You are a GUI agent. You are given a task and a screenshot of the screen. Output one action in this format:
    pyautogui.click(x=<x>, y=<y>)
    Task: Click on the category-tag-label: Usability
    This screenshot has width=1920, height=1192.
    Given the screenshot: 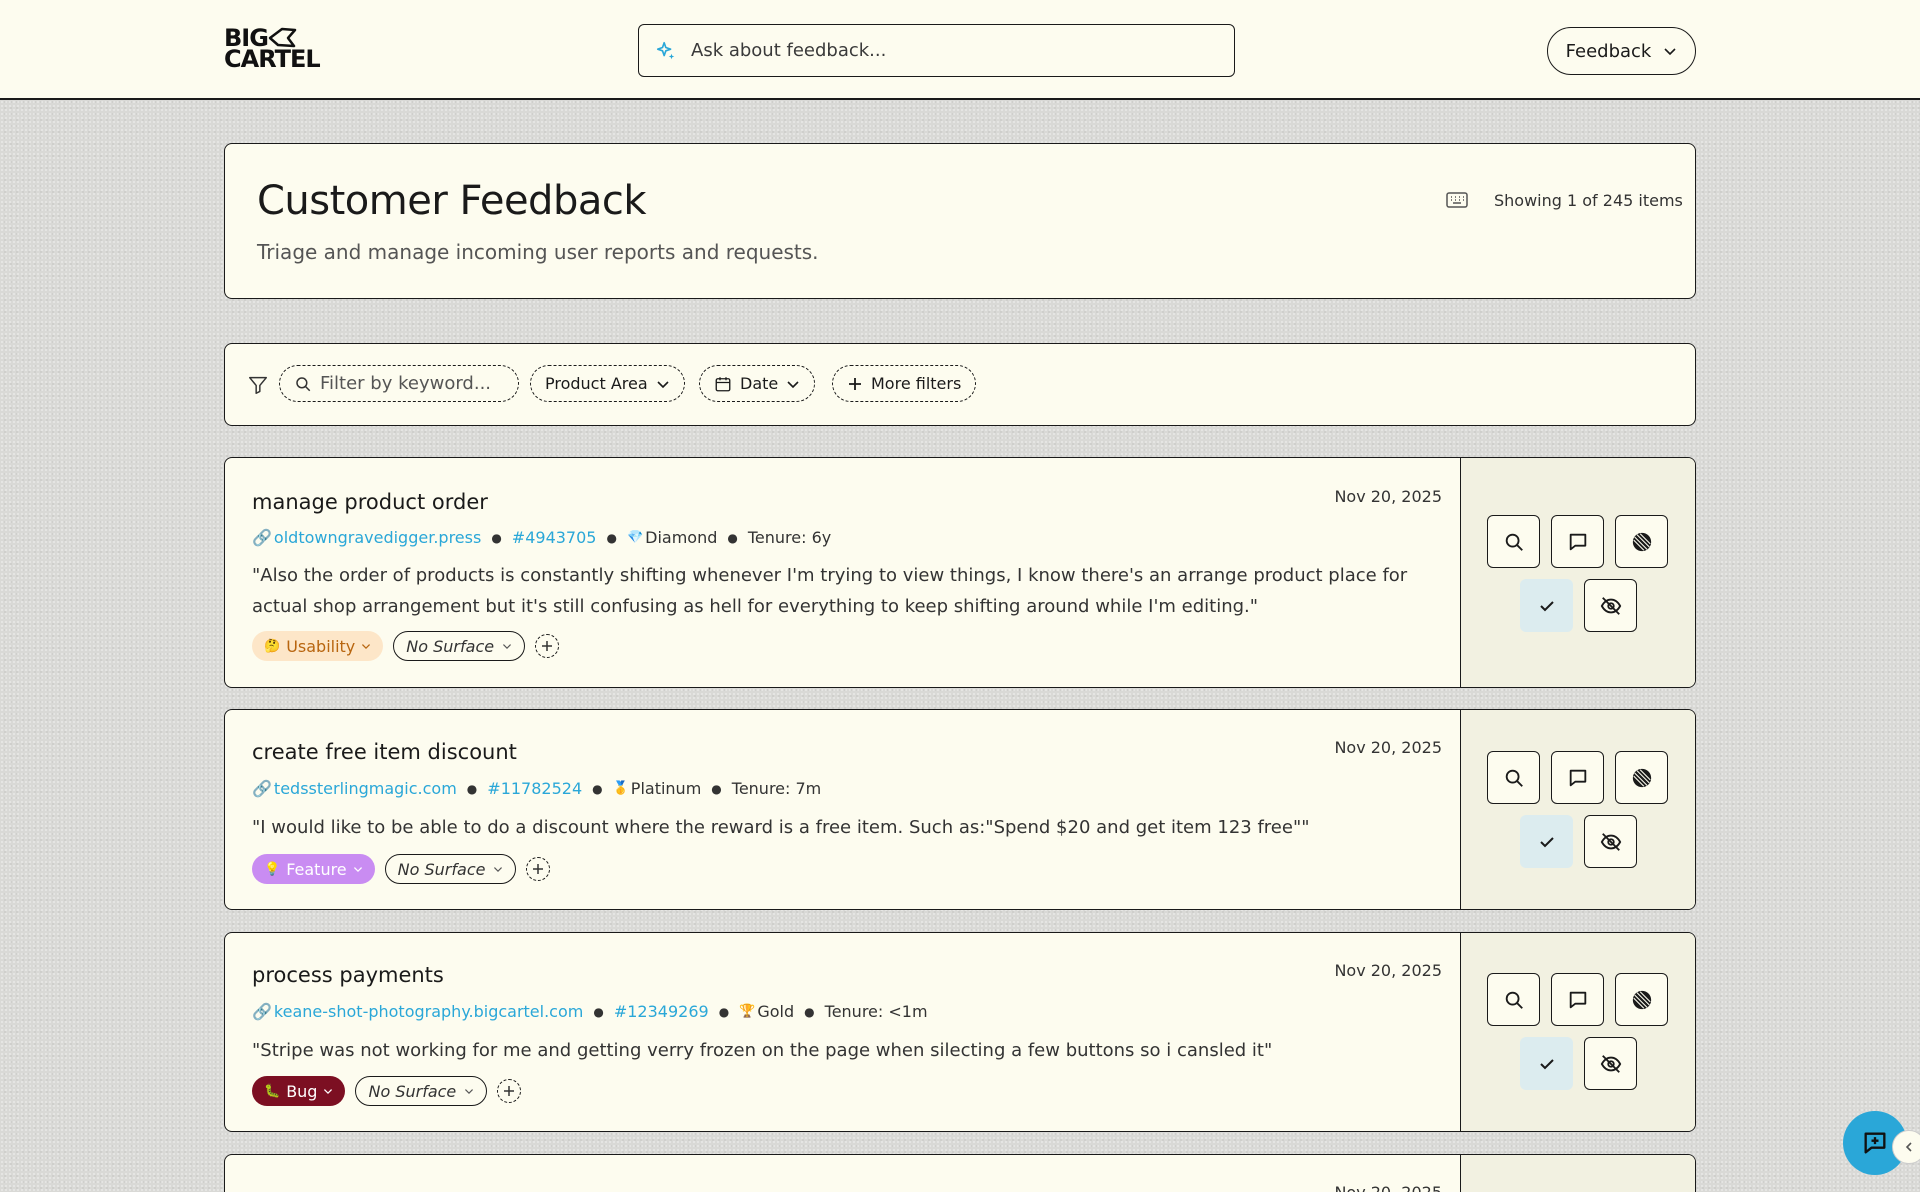 What is the action you would take?
    pyautogui.click(x=321, y=646)
    